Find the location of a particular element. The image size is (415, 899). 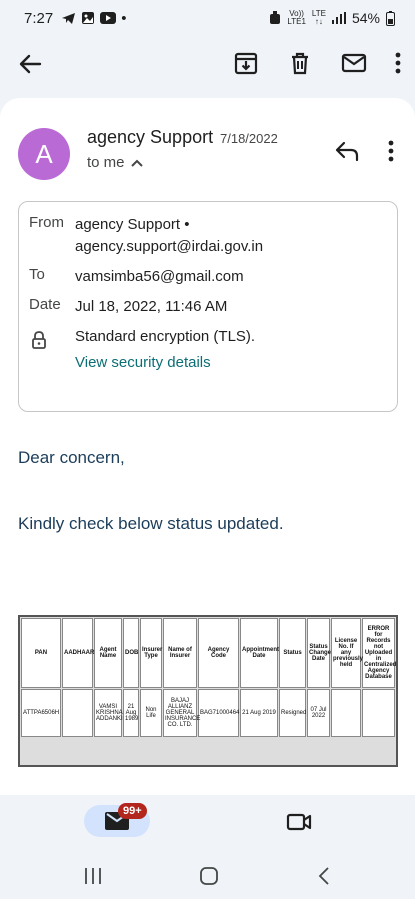

encryption-text: Standard encryption (TLS). is located at coordinates (165, 336).